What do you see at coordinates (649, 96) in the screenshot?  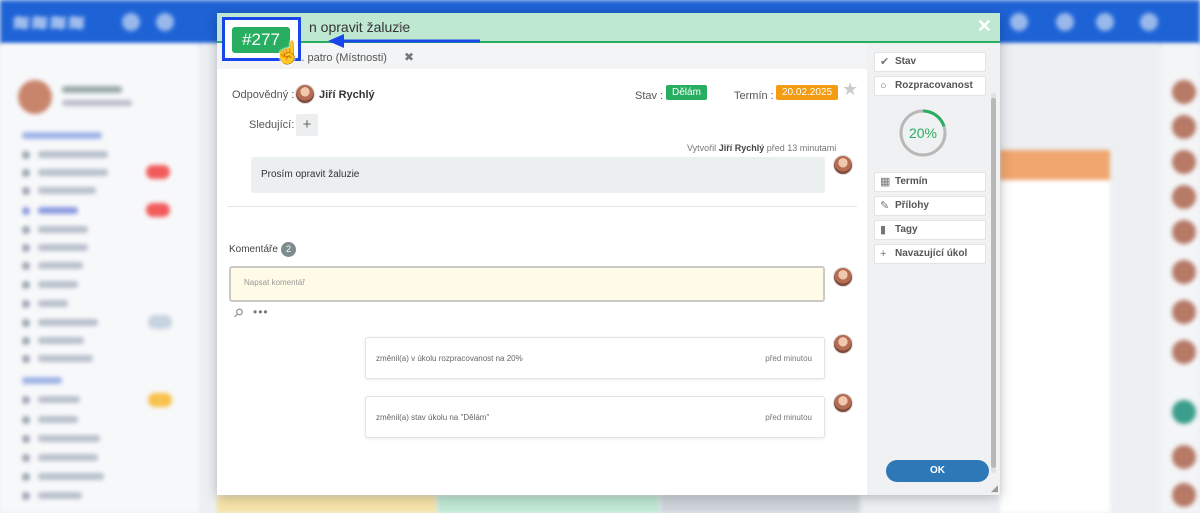 I see `state-label: Stav :` at bounding box center [649, 96].